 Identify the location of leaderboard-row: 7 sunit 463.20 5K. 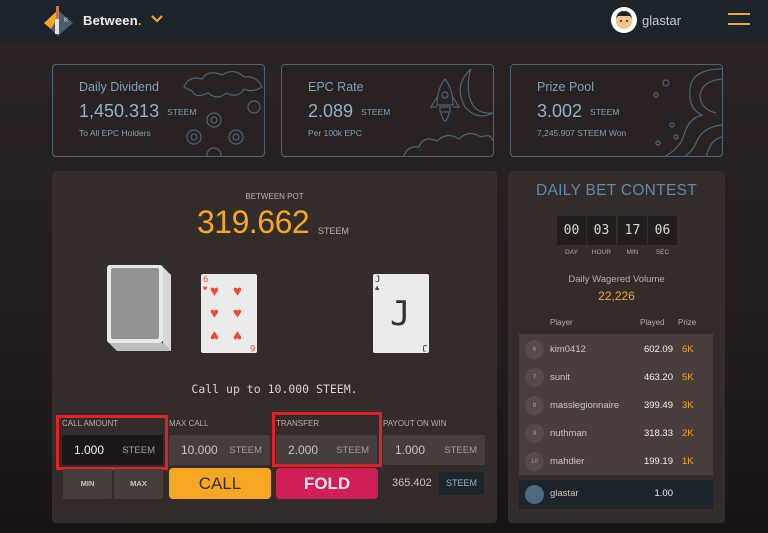
(616, 378).